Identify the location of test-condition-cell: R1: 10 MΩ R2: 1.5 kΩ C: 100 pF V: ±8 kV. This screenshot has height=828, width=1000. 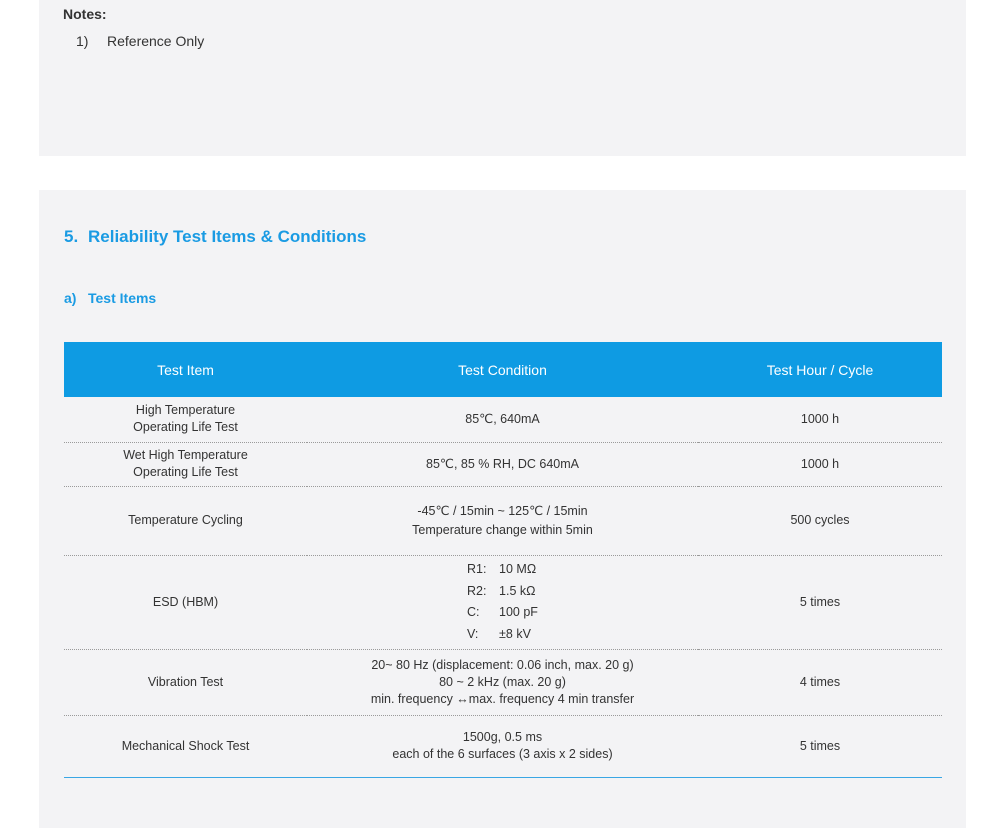
(502, 602).